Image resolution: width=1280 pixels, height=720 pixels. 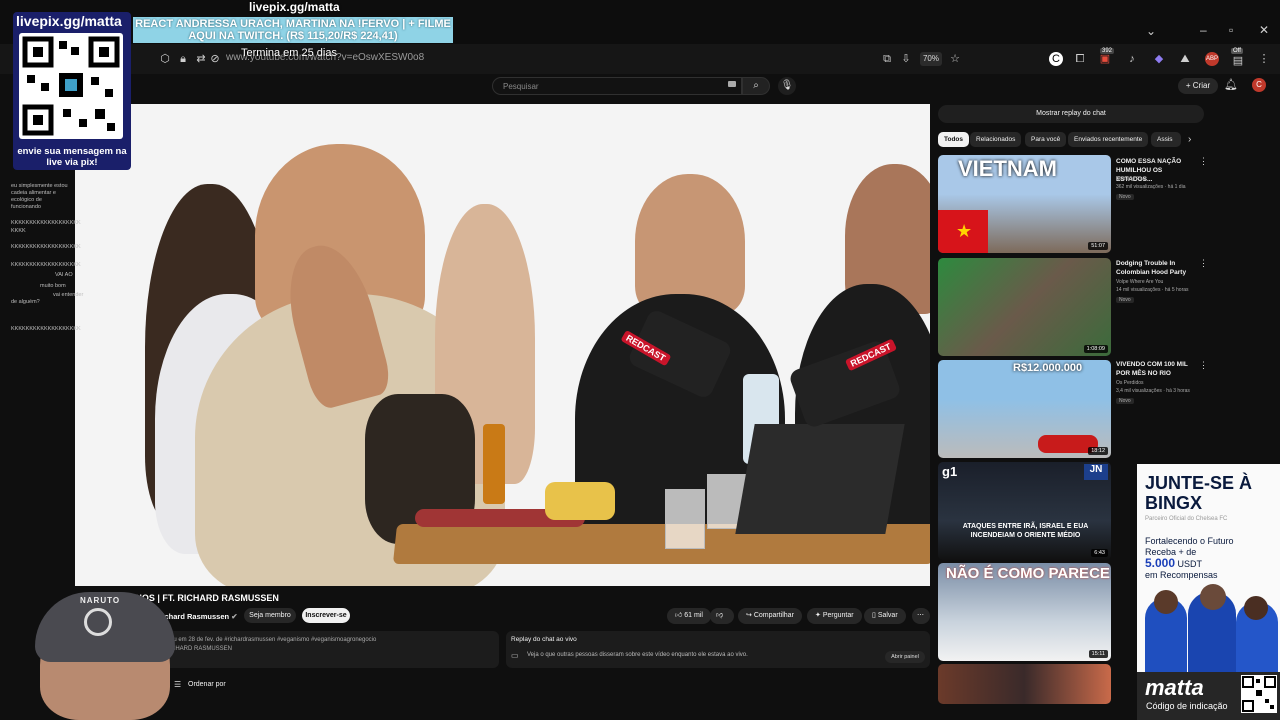 What do you see at coordinates (1259, 694) in the screenshot?
I see `referral-qr-code` at bounding box center [1259, 694].